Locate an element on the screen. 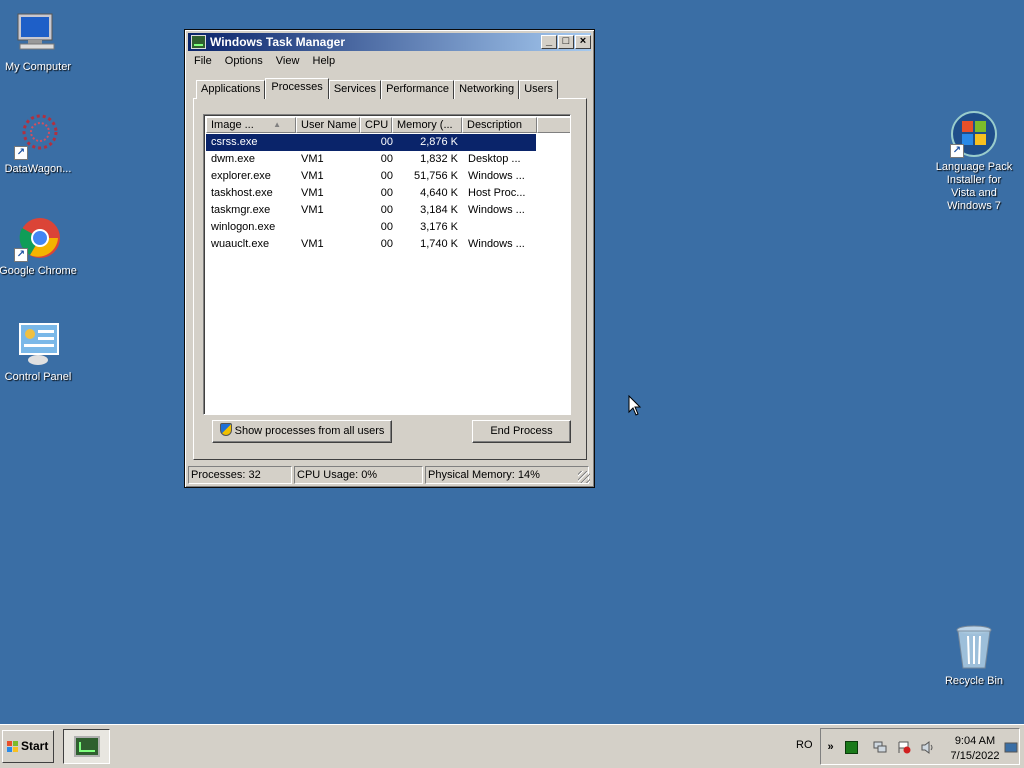  process-memory: 1,740 K is located at coordinates (439, 244).